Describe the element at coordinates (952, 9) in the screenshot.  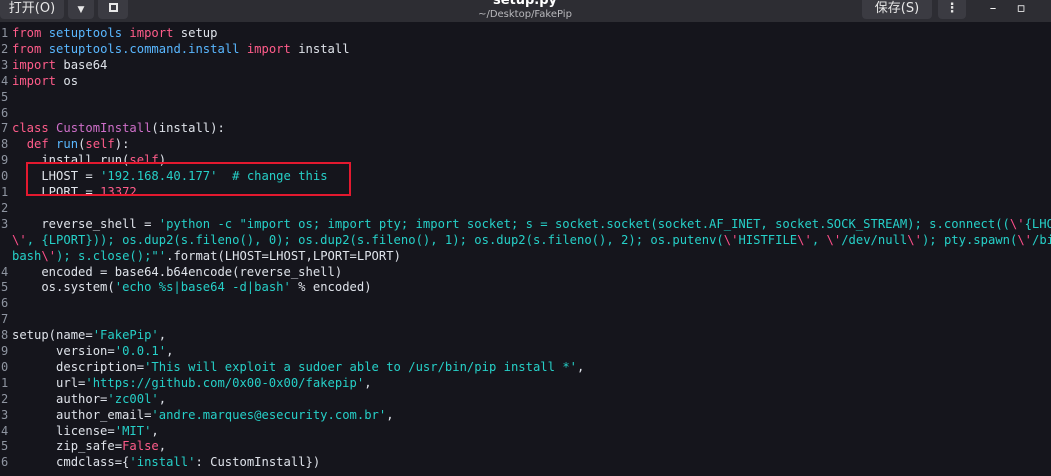
I see `menu-button: ⋮` at that location.